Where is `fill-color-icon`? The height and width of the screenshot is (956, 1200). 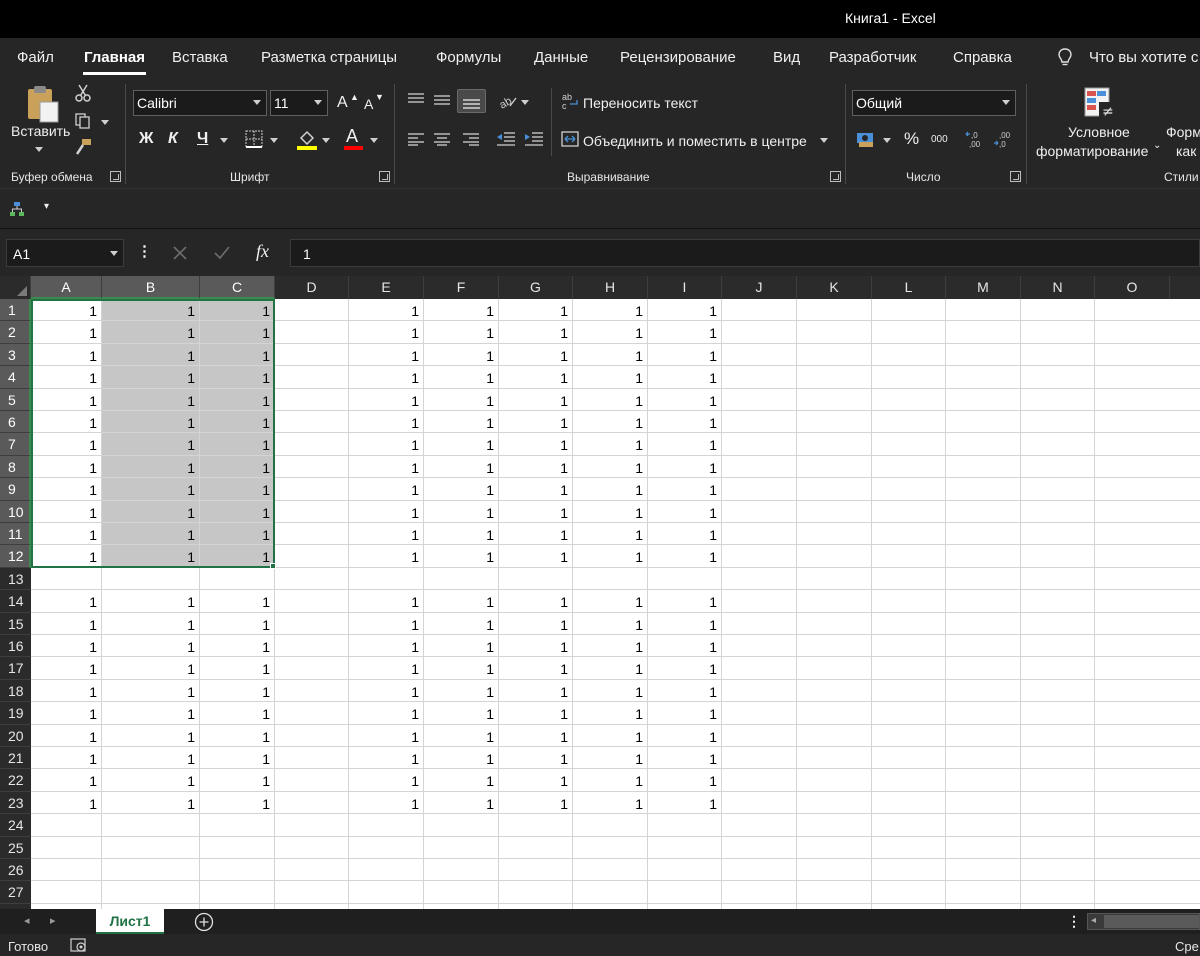 fill-color-icon is located at coordinates (307, 139).